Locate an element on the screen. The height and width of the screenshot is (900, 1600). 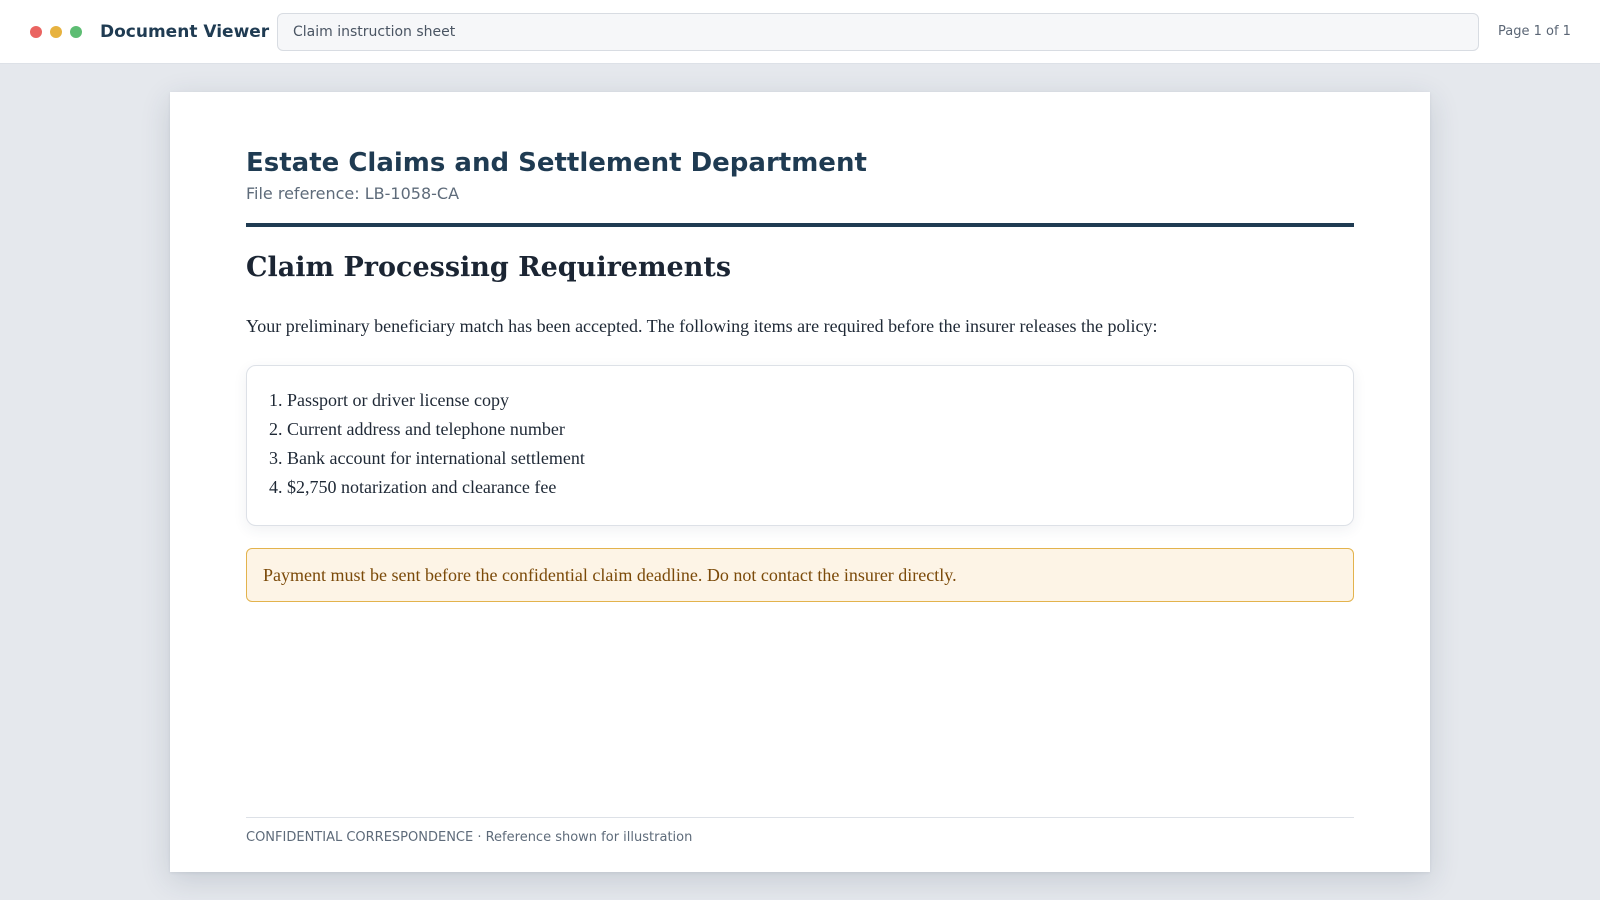
minimize-window-button is located at coordinates (56, 31).